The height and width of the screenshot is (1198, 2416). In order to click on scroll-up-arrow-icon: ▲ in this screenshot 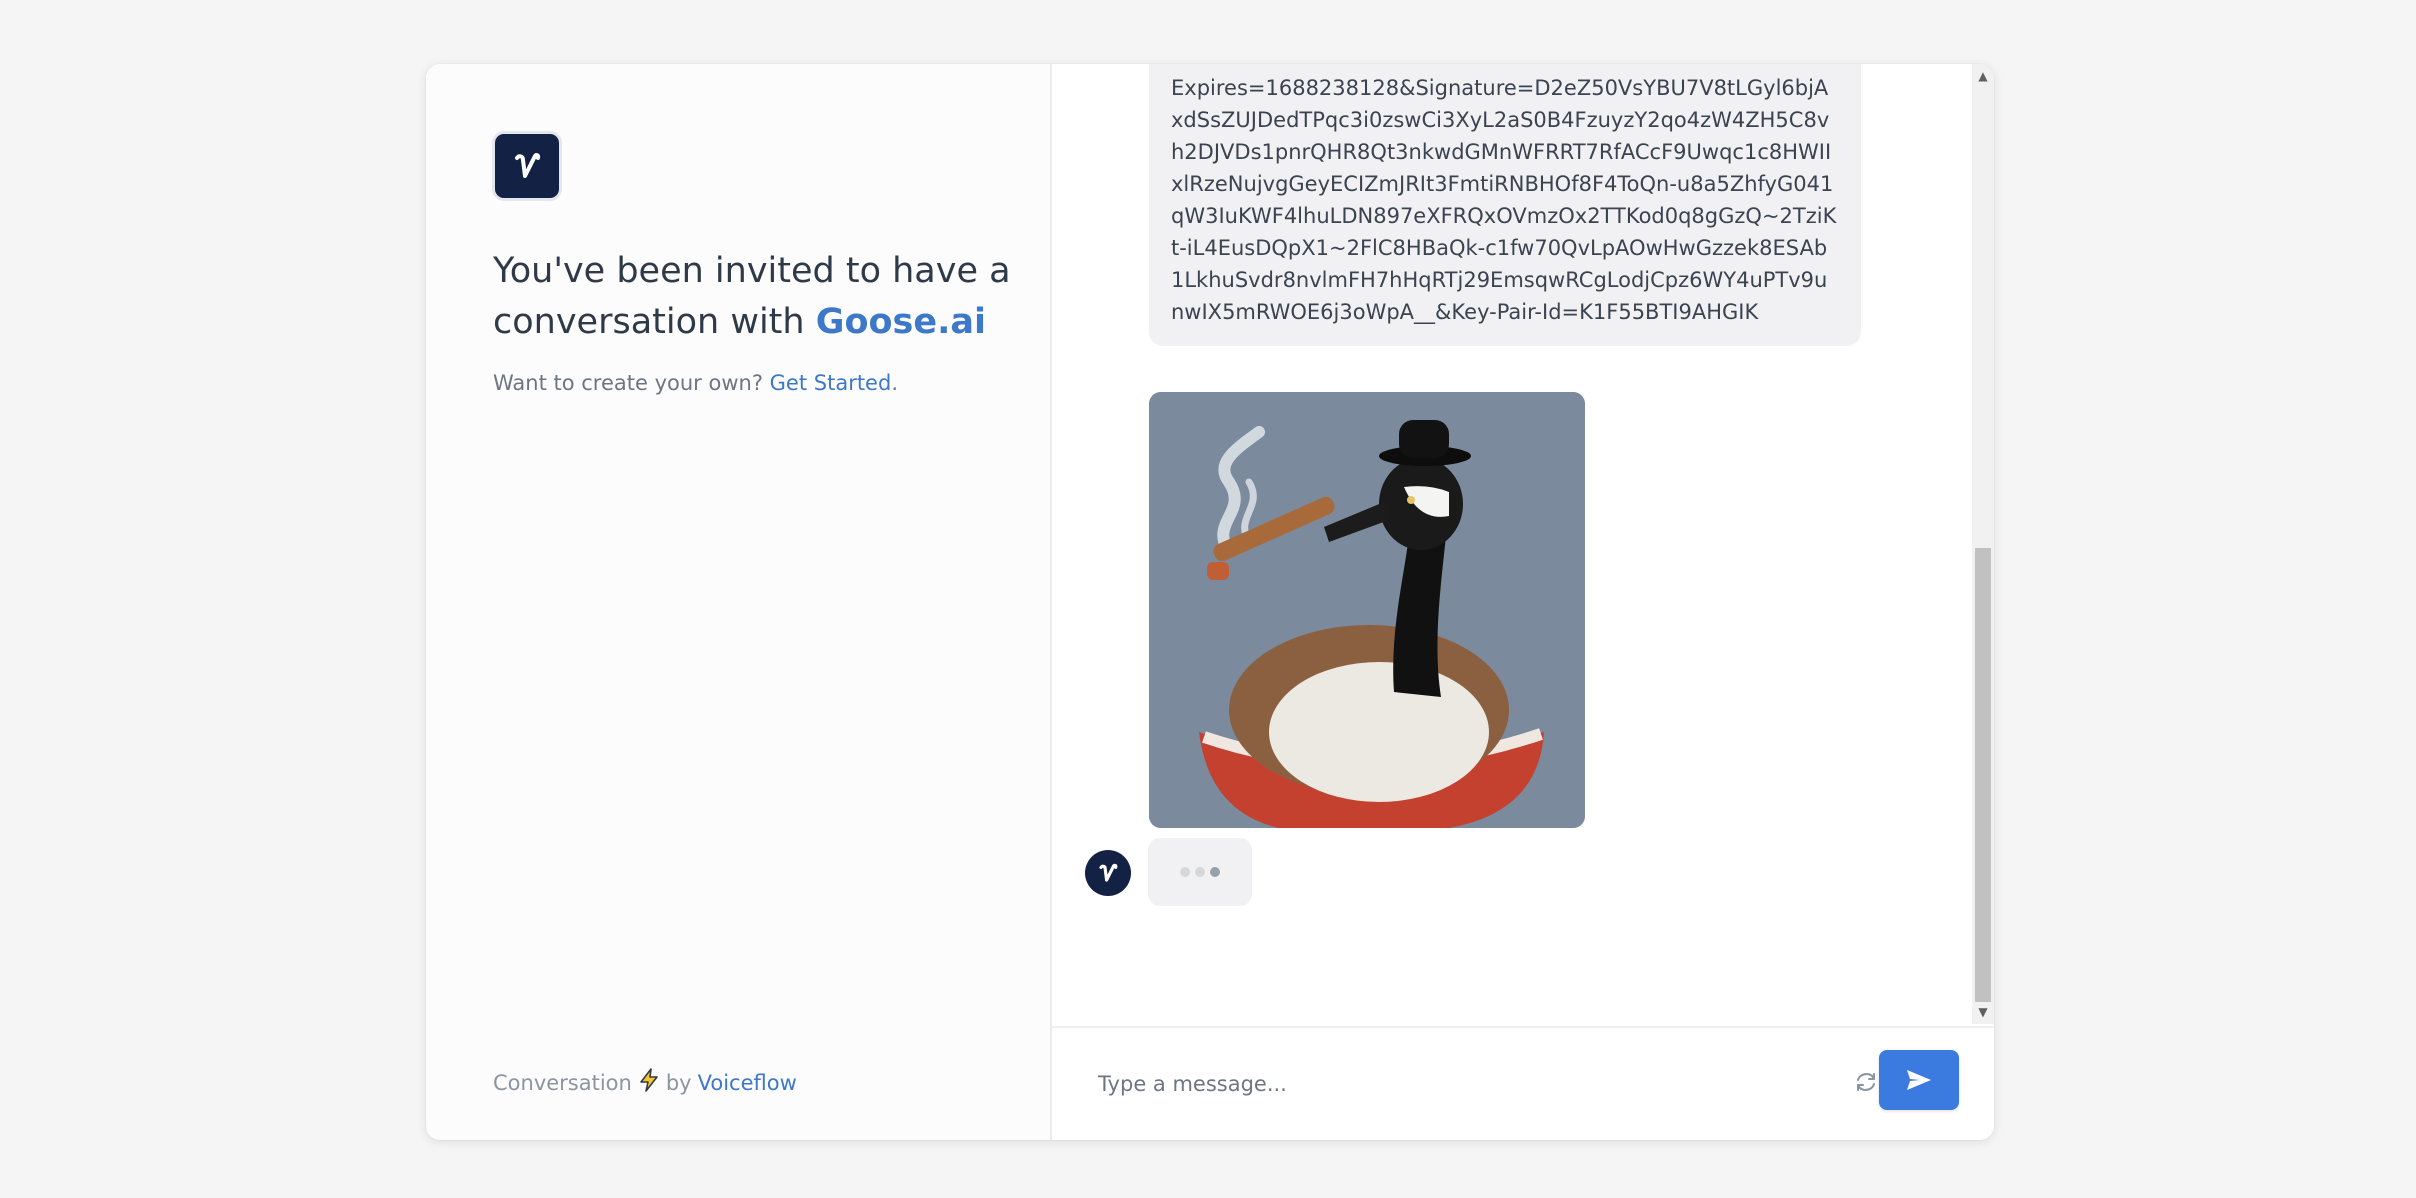, I will do `click(1983, 76)`.